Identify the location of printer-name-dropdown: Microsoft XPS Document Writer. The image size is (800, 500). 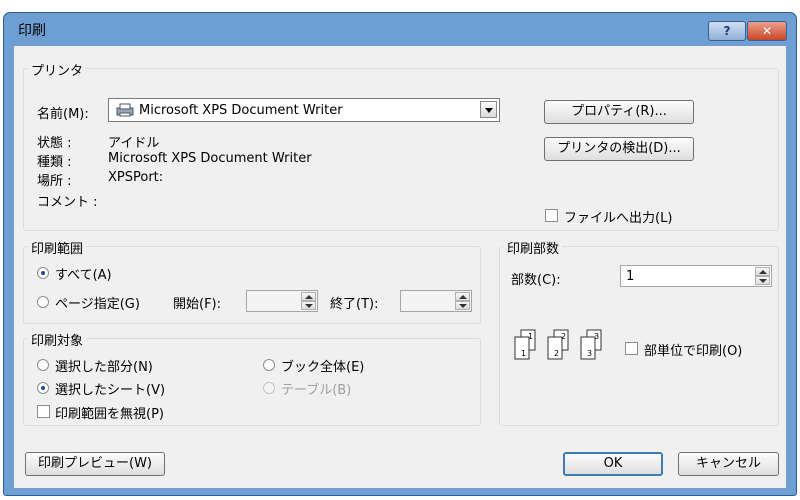
(304, 110).